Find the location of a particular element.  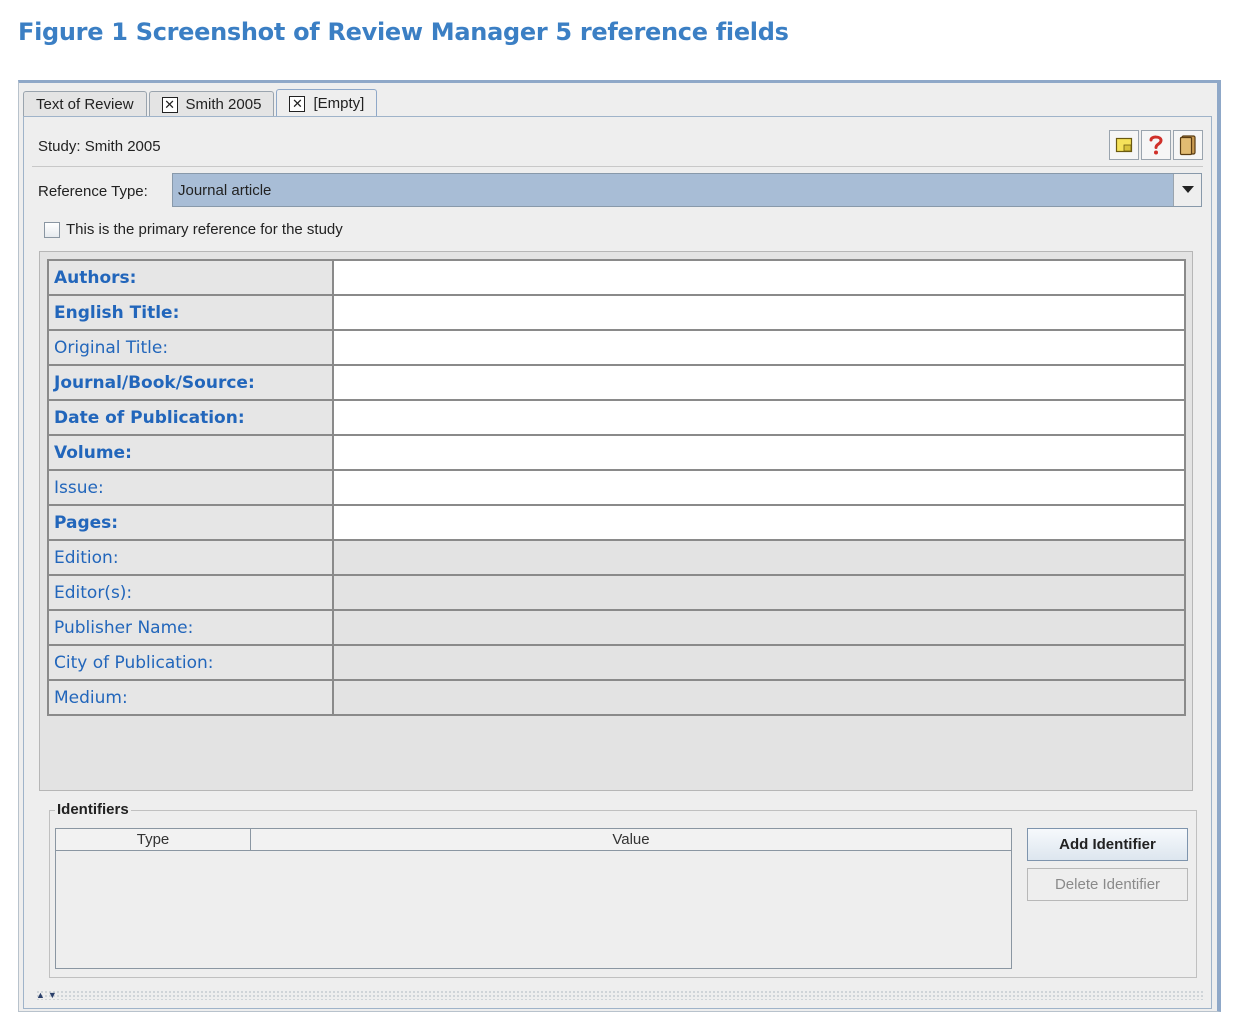

field-label: City of Publication: is located at coordinates (190, 662).